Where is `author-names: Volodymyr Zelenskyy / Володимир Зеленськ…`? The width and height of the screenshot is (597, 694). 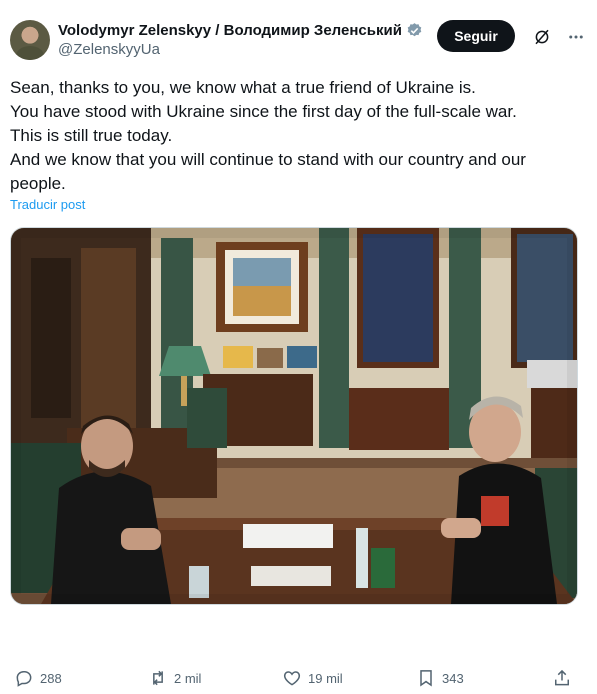
author-names: Volodymyr Zelenskyy / Володимир Зеленськ… is located at coordinates (240, 40).